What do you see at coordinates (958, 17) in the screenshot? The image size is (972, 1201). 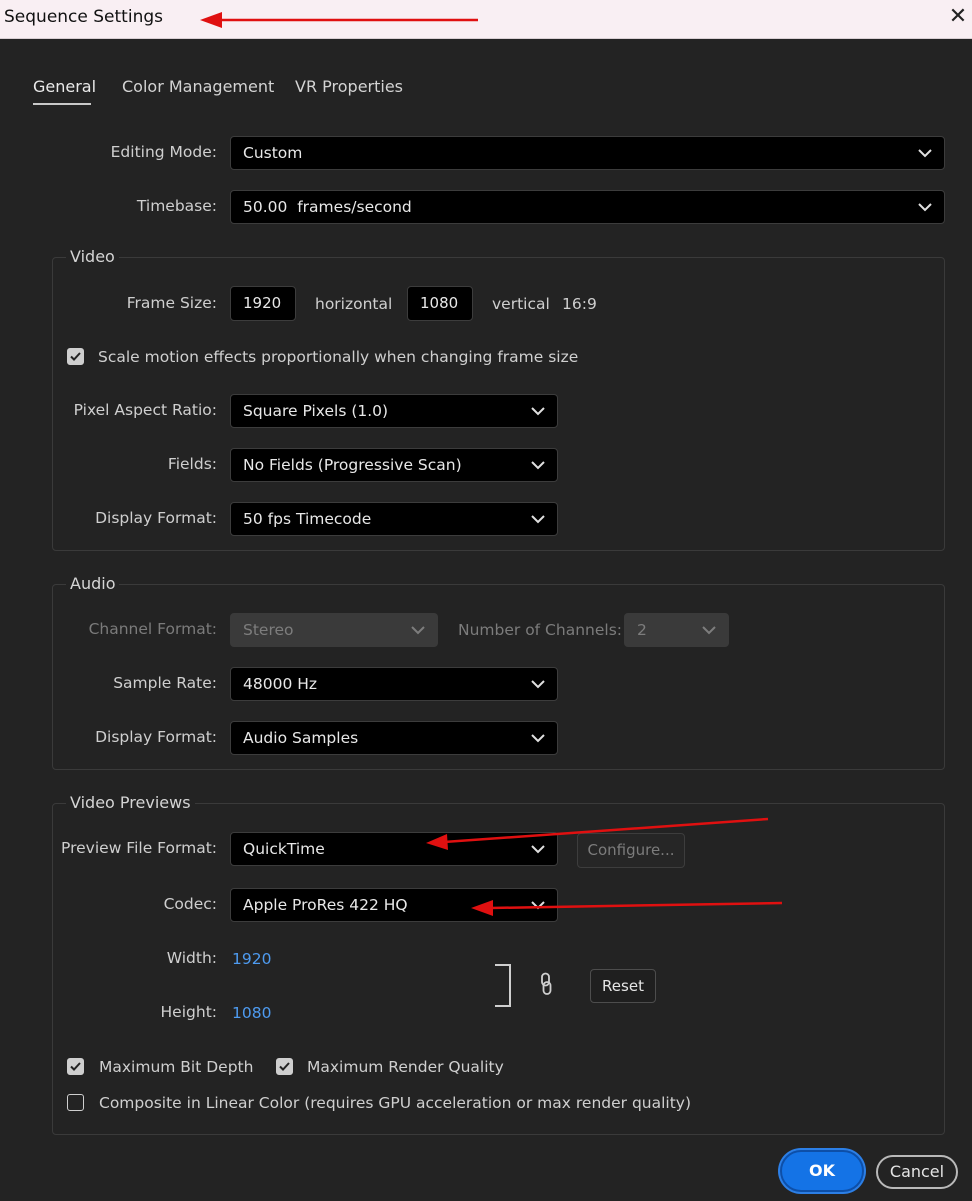 I see `close-icon: ✕` at bounding box center [958, 17].